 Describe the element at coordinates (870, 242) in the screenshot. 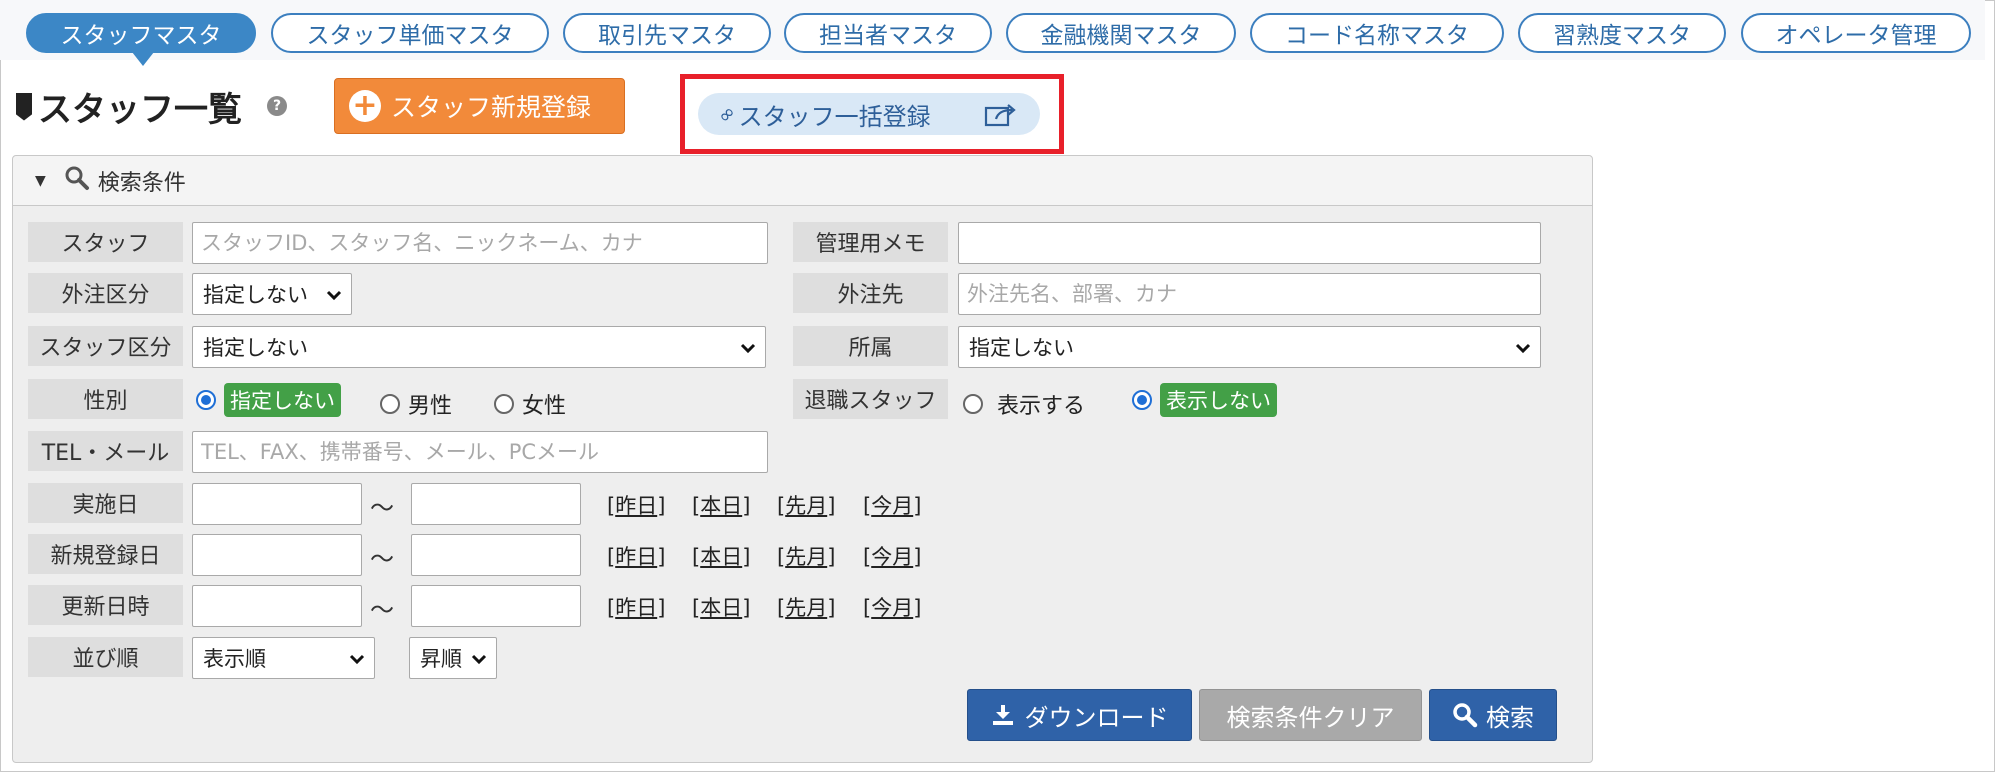

I see `memo-label: 管理用メモ` at that location.